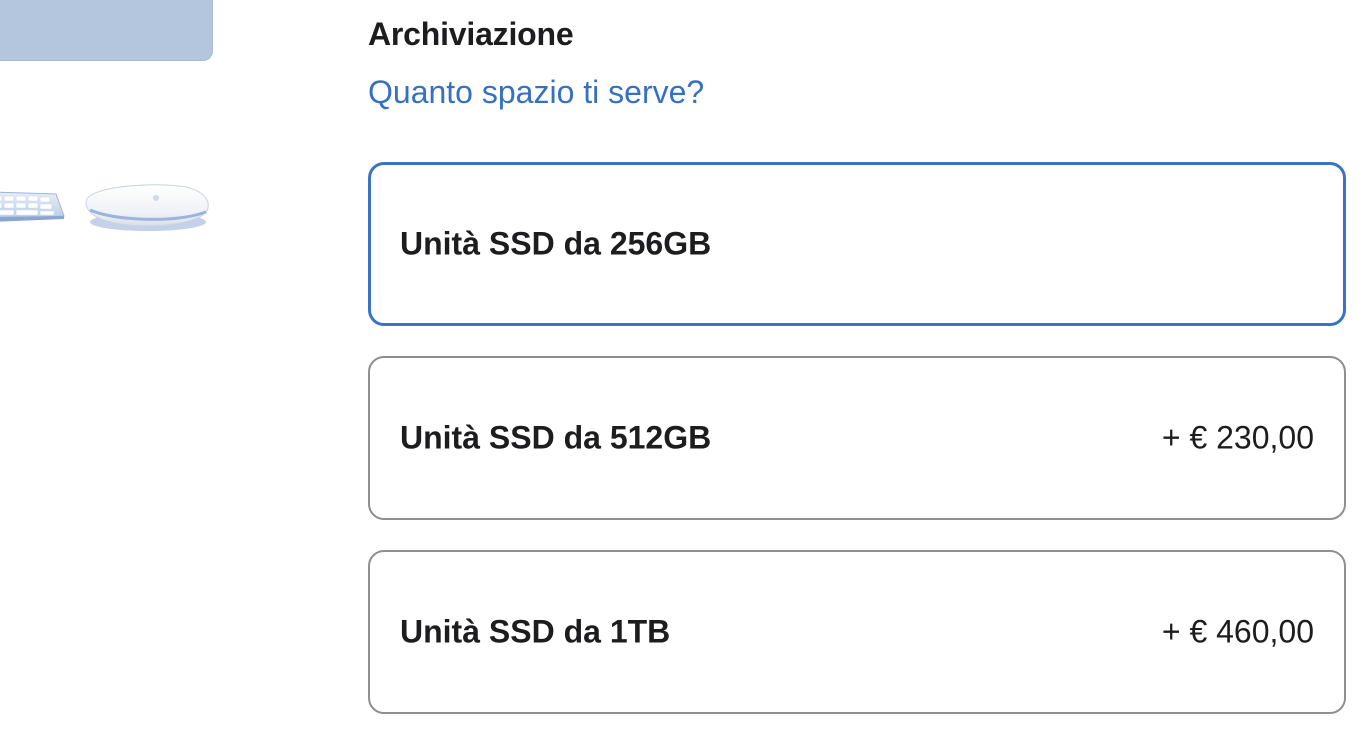  I want to click on storage-help-link: Quanto spazio ti serve?, so click(536, 92).